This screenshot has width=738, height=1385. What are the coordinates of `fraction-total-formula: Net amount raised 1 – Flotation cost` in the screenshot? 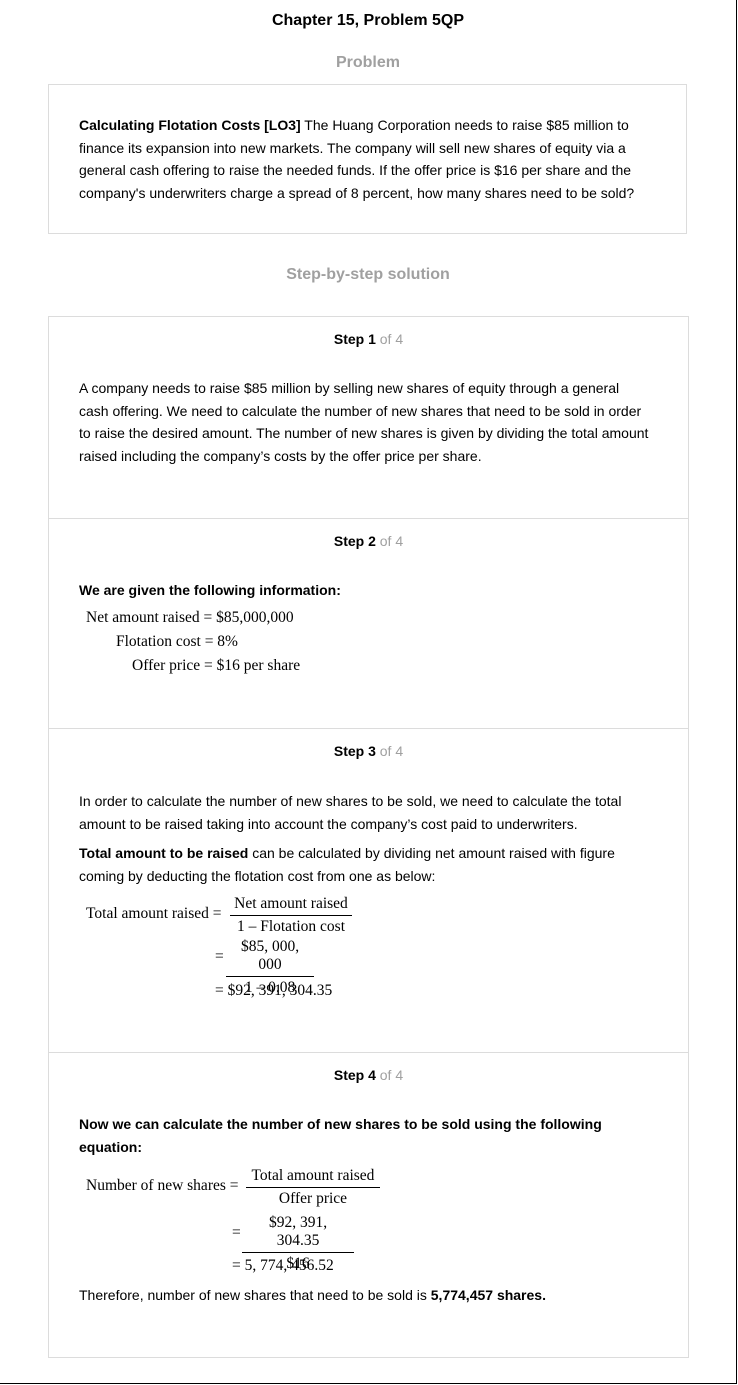 It's located at (291, 915).